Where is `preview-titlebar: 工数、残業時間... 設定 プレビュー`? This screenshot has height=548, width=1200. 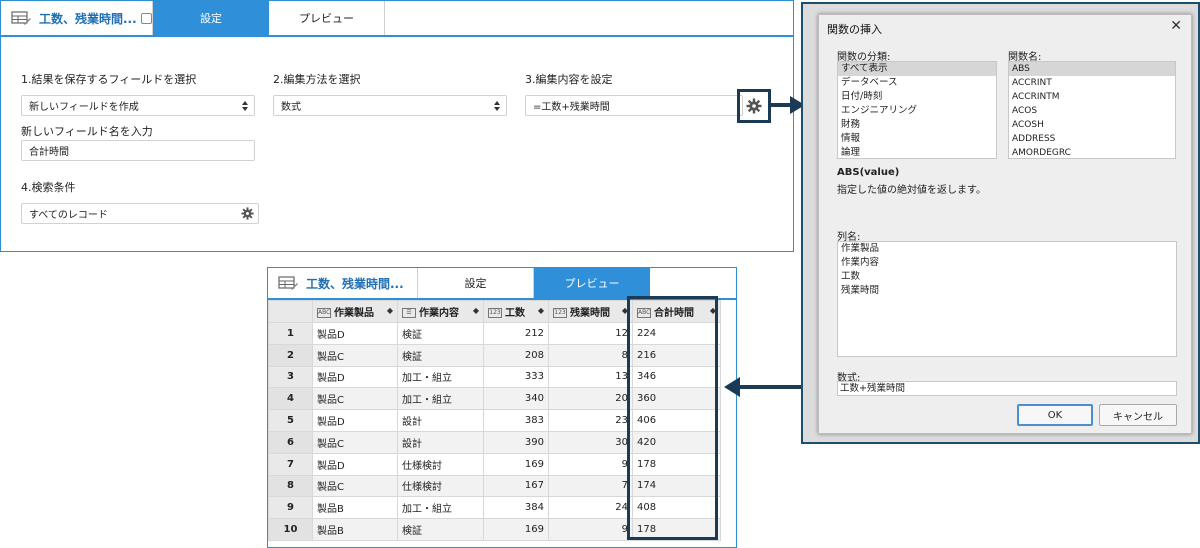
preview-titlebar: 工数、残業時間... 設定 プレビュー is located at coordinates (459, 283).